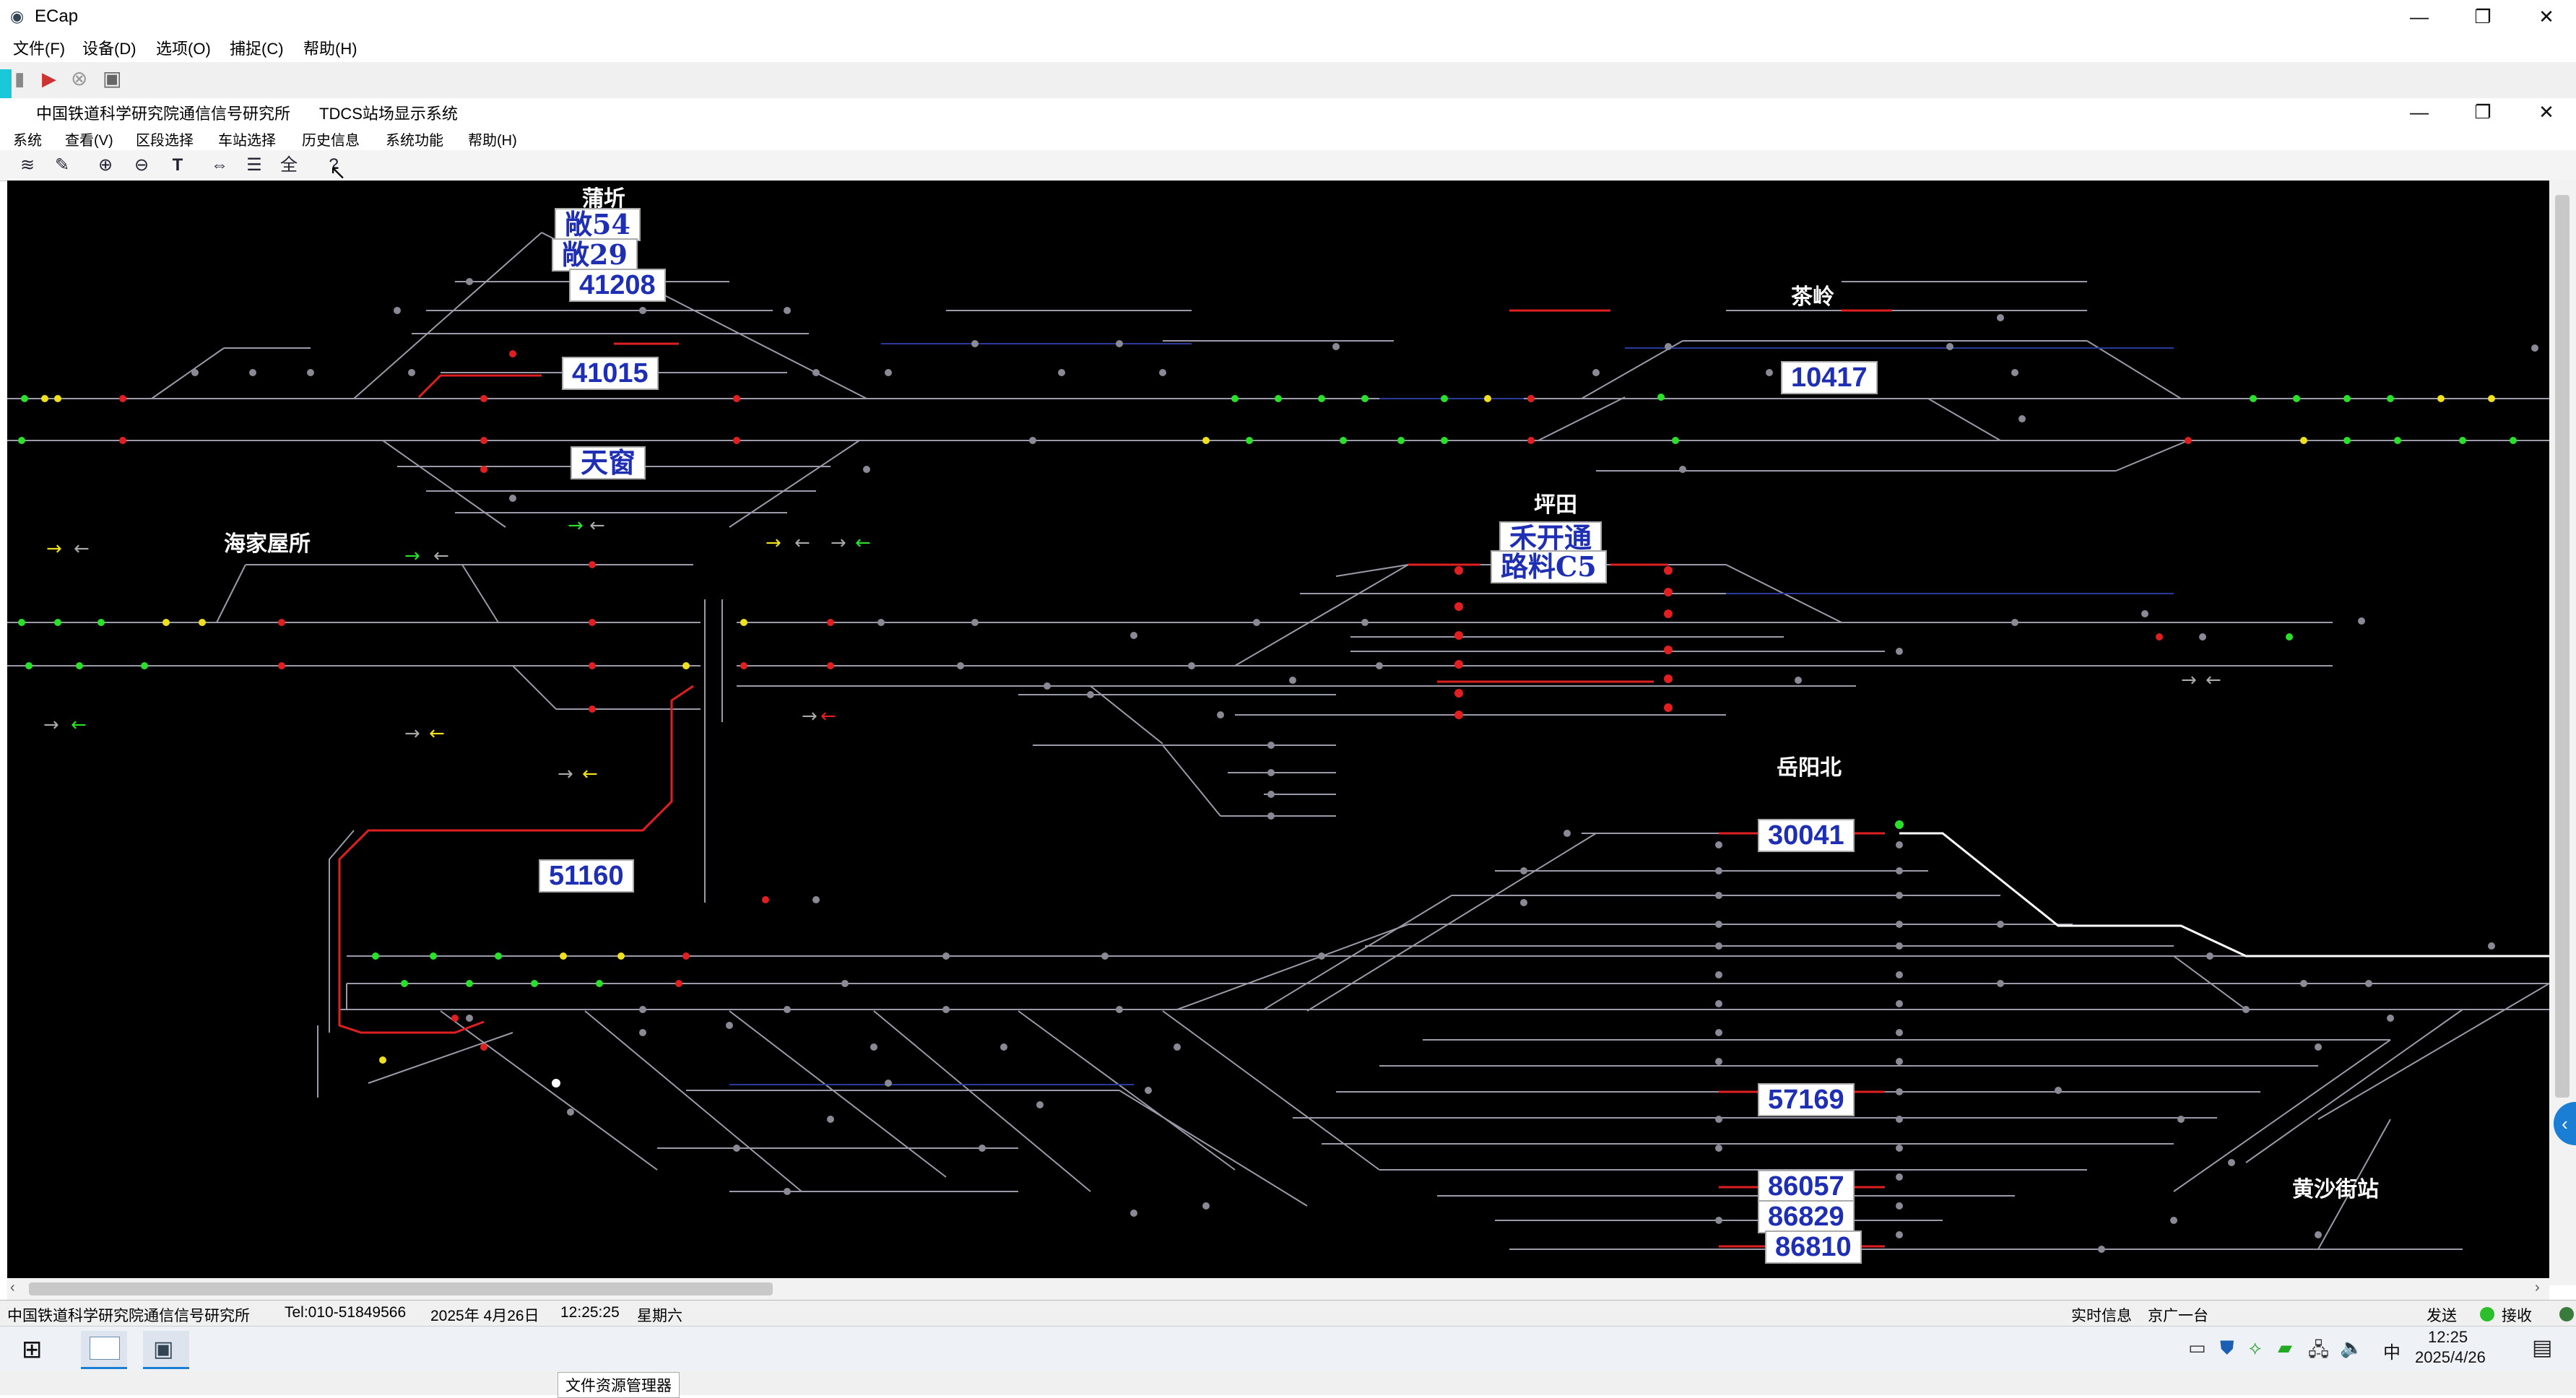 The height and width of the screenshot is (1398, 2576). Describe the element at coordinates (2450, 1357) in the screenshot. I see `tray-clock-date: 2025/4/26` at that location.